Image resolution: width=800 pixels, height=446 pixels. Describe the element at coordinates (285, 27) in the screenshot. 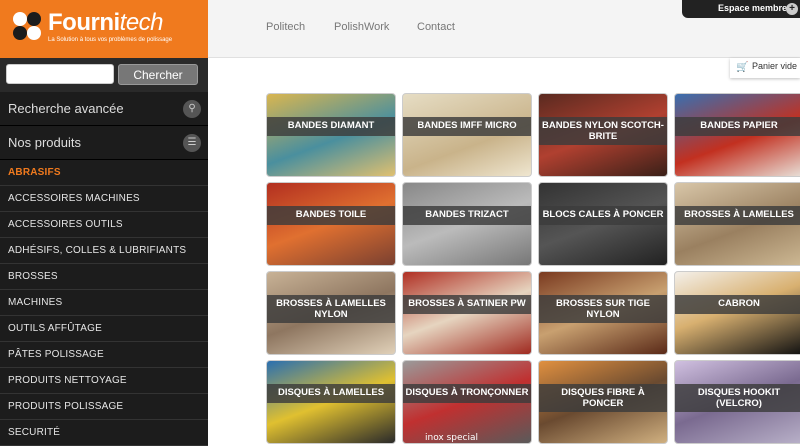

I see `nav-link-politech: Politech` at that location.